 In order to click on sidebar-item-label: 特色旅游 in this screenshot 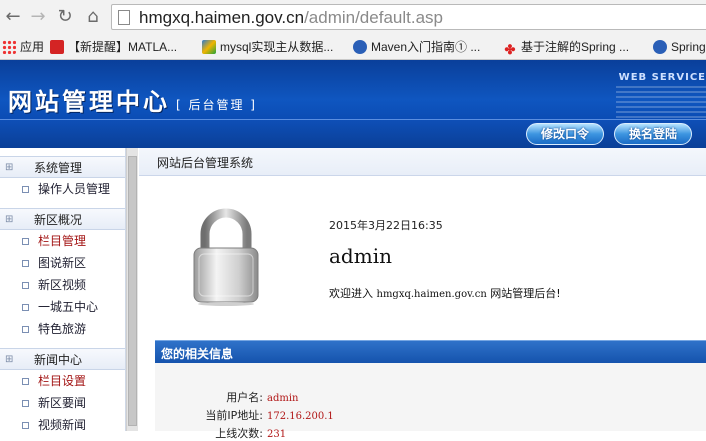, I will do `click(62, 329)`.